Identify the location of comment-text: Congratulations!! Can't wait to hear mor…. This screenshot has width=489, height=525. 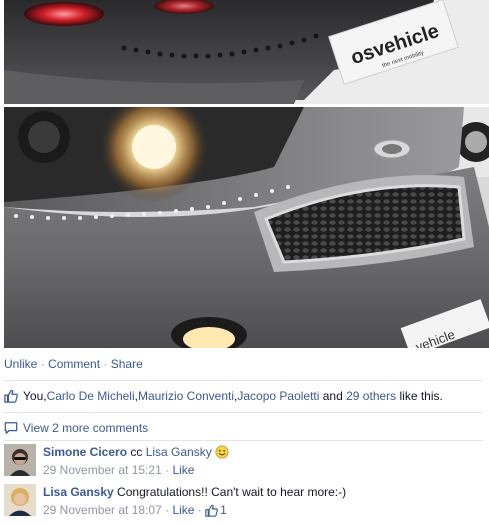
(230, 492).